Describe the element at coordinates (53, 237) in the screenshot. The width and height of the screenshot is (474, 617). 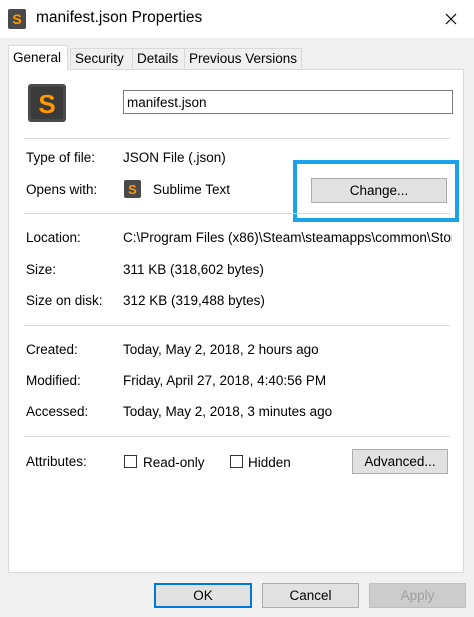
I see `location-label: Location:` at that location.